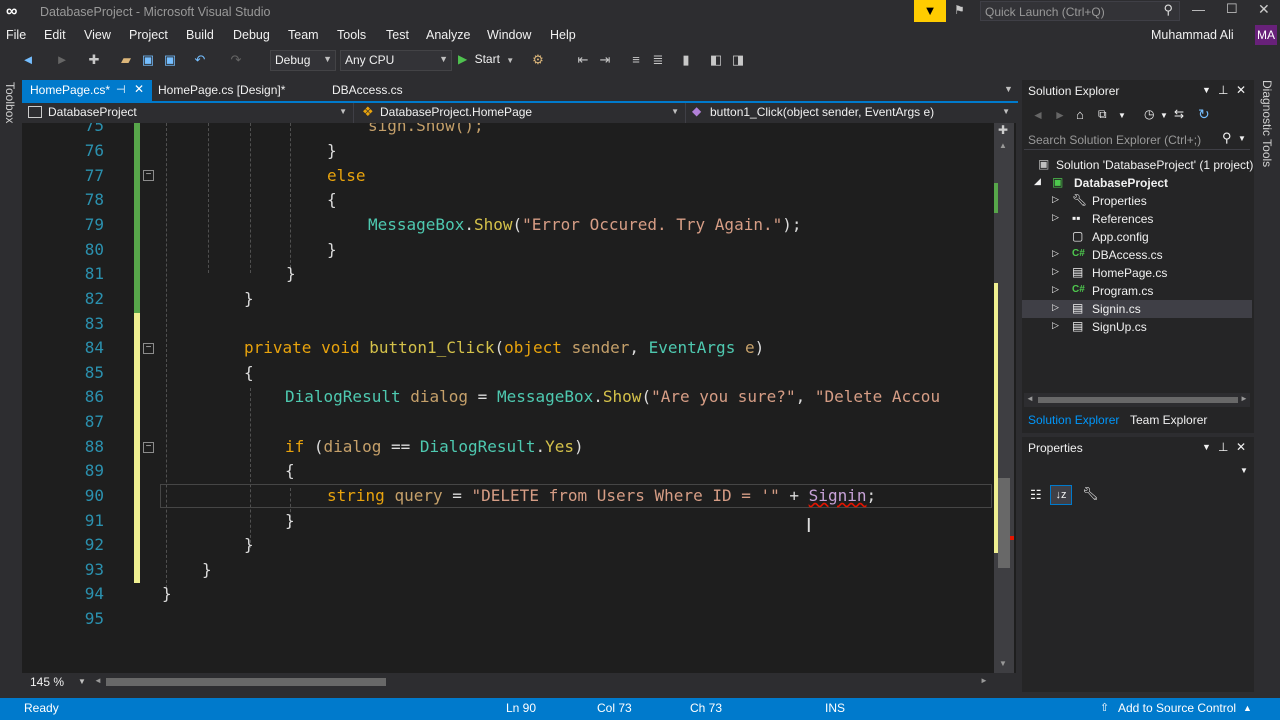  I want to click on comment-icon: ≡, so click(636, 60).